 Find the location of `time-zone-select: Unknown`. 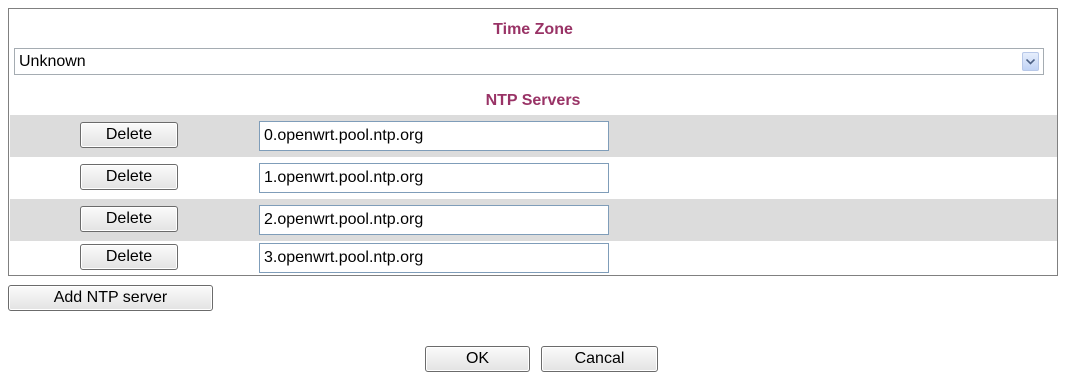

time-zone-select: Unknown is located at coordinates (529, 61).